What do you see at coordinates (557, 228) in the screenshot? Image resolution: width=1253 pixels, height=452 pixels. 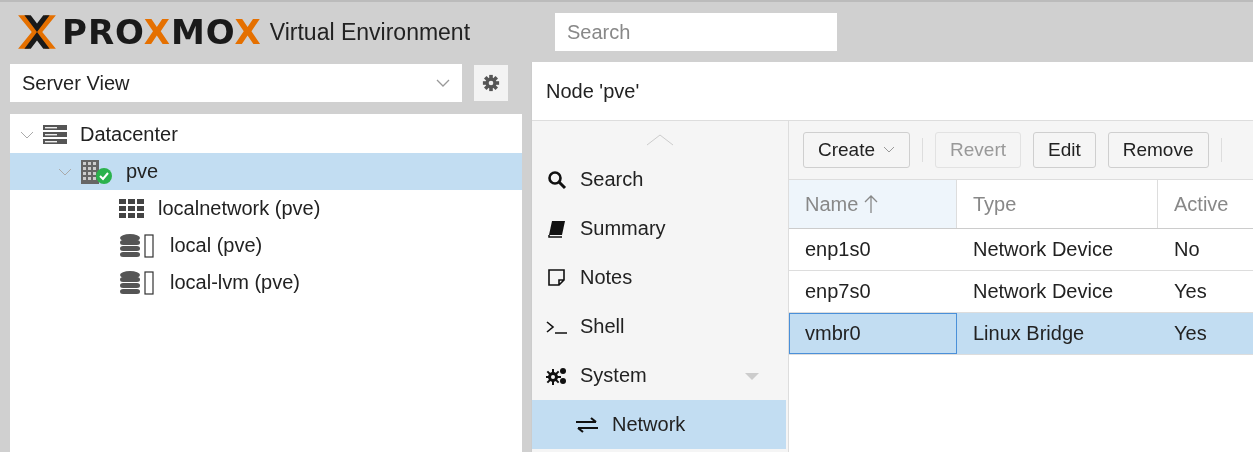 I see `book-icon` at bounding box center [557, 228].